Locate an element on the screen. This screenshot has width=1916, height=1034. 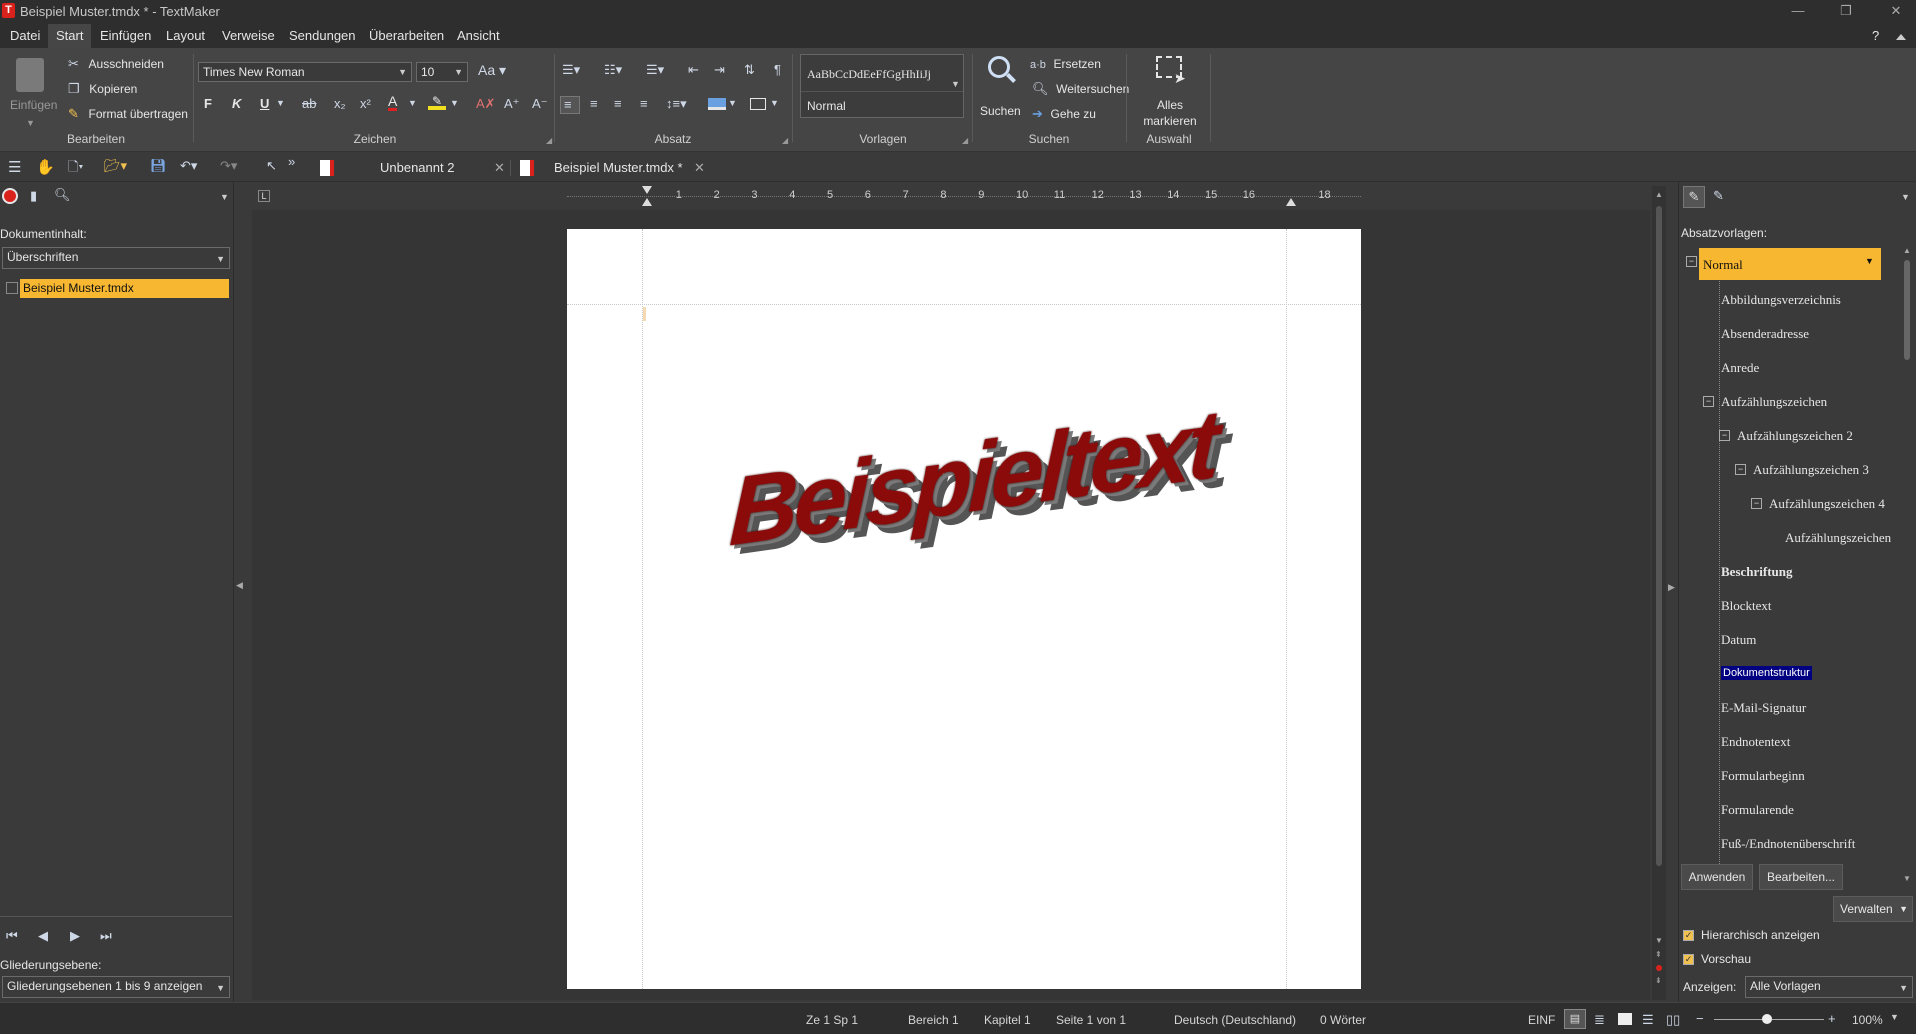
style-item-absenderadresse: Absenderadresse is located at coordinates (1765, 334).